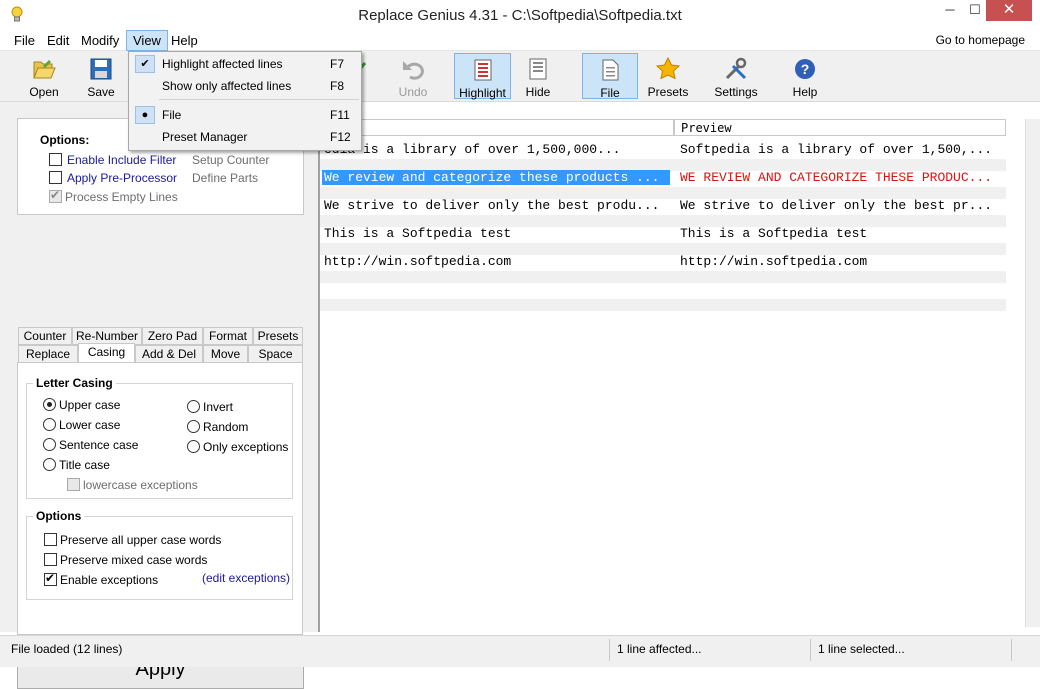 This screenshot has height=689, width=1040. What do you see at coordinates (225, 178) in the screenshot?
I see `define-parts-link: Define Parts` at bounding box center [225, 178].